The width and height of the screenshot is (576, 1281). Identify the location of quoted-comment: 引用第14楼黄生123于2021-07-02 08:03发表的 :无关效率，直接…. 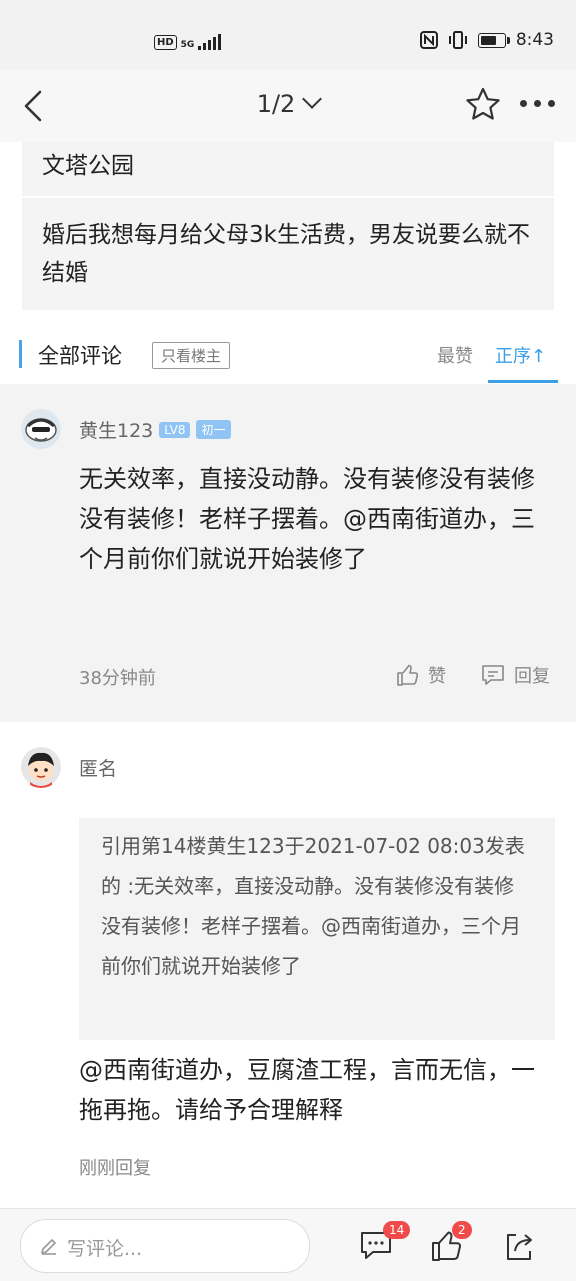
(317, 929).